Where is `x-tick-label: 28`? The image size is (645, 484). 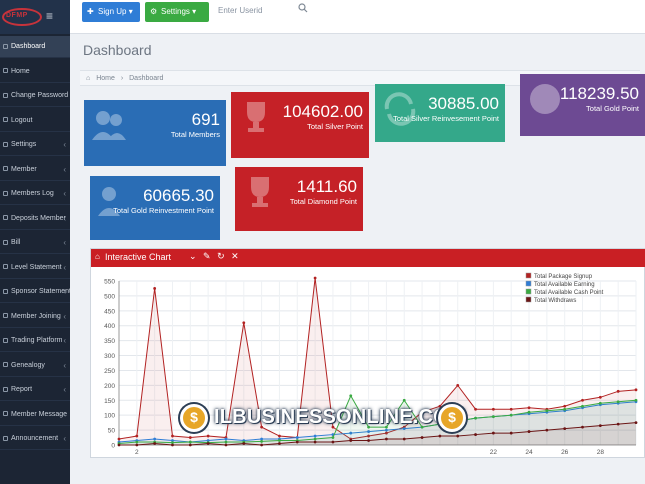 x-tick-label: 28 is located at coordinates (601, 452).